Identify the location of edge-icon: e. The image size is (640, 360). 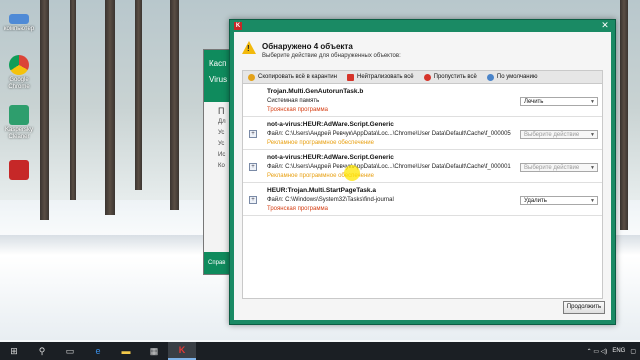
(98, 351).